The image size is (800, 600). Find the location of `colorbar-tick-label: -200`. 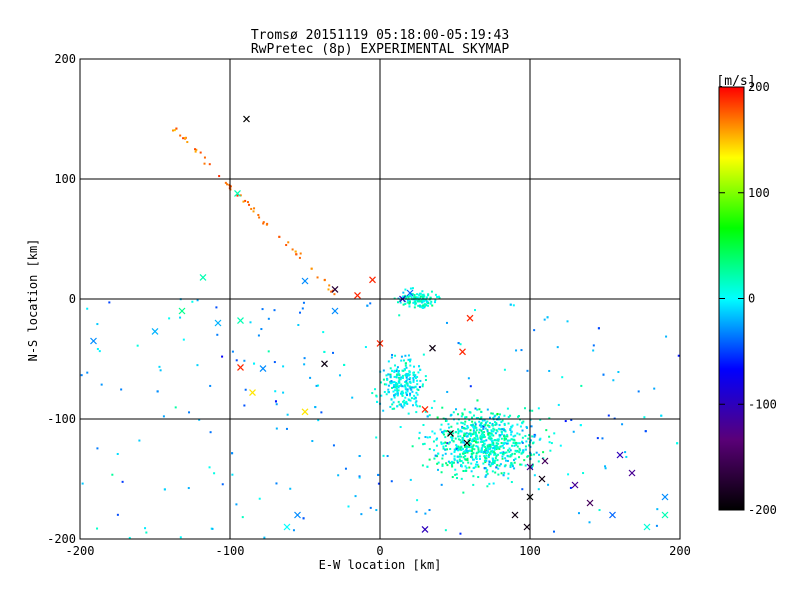

colorbar-tick-label: -200 is located at coordinates (762, 510).